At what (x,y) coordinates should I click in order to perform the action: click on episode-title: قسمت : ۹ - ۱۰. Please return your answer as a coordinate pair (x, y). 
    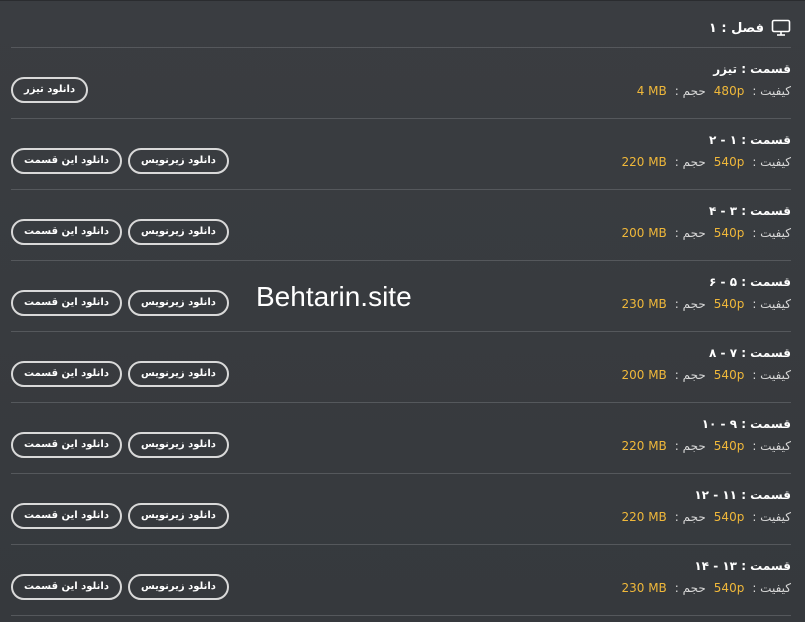
    Looking at the image, I should click on (746, 424).